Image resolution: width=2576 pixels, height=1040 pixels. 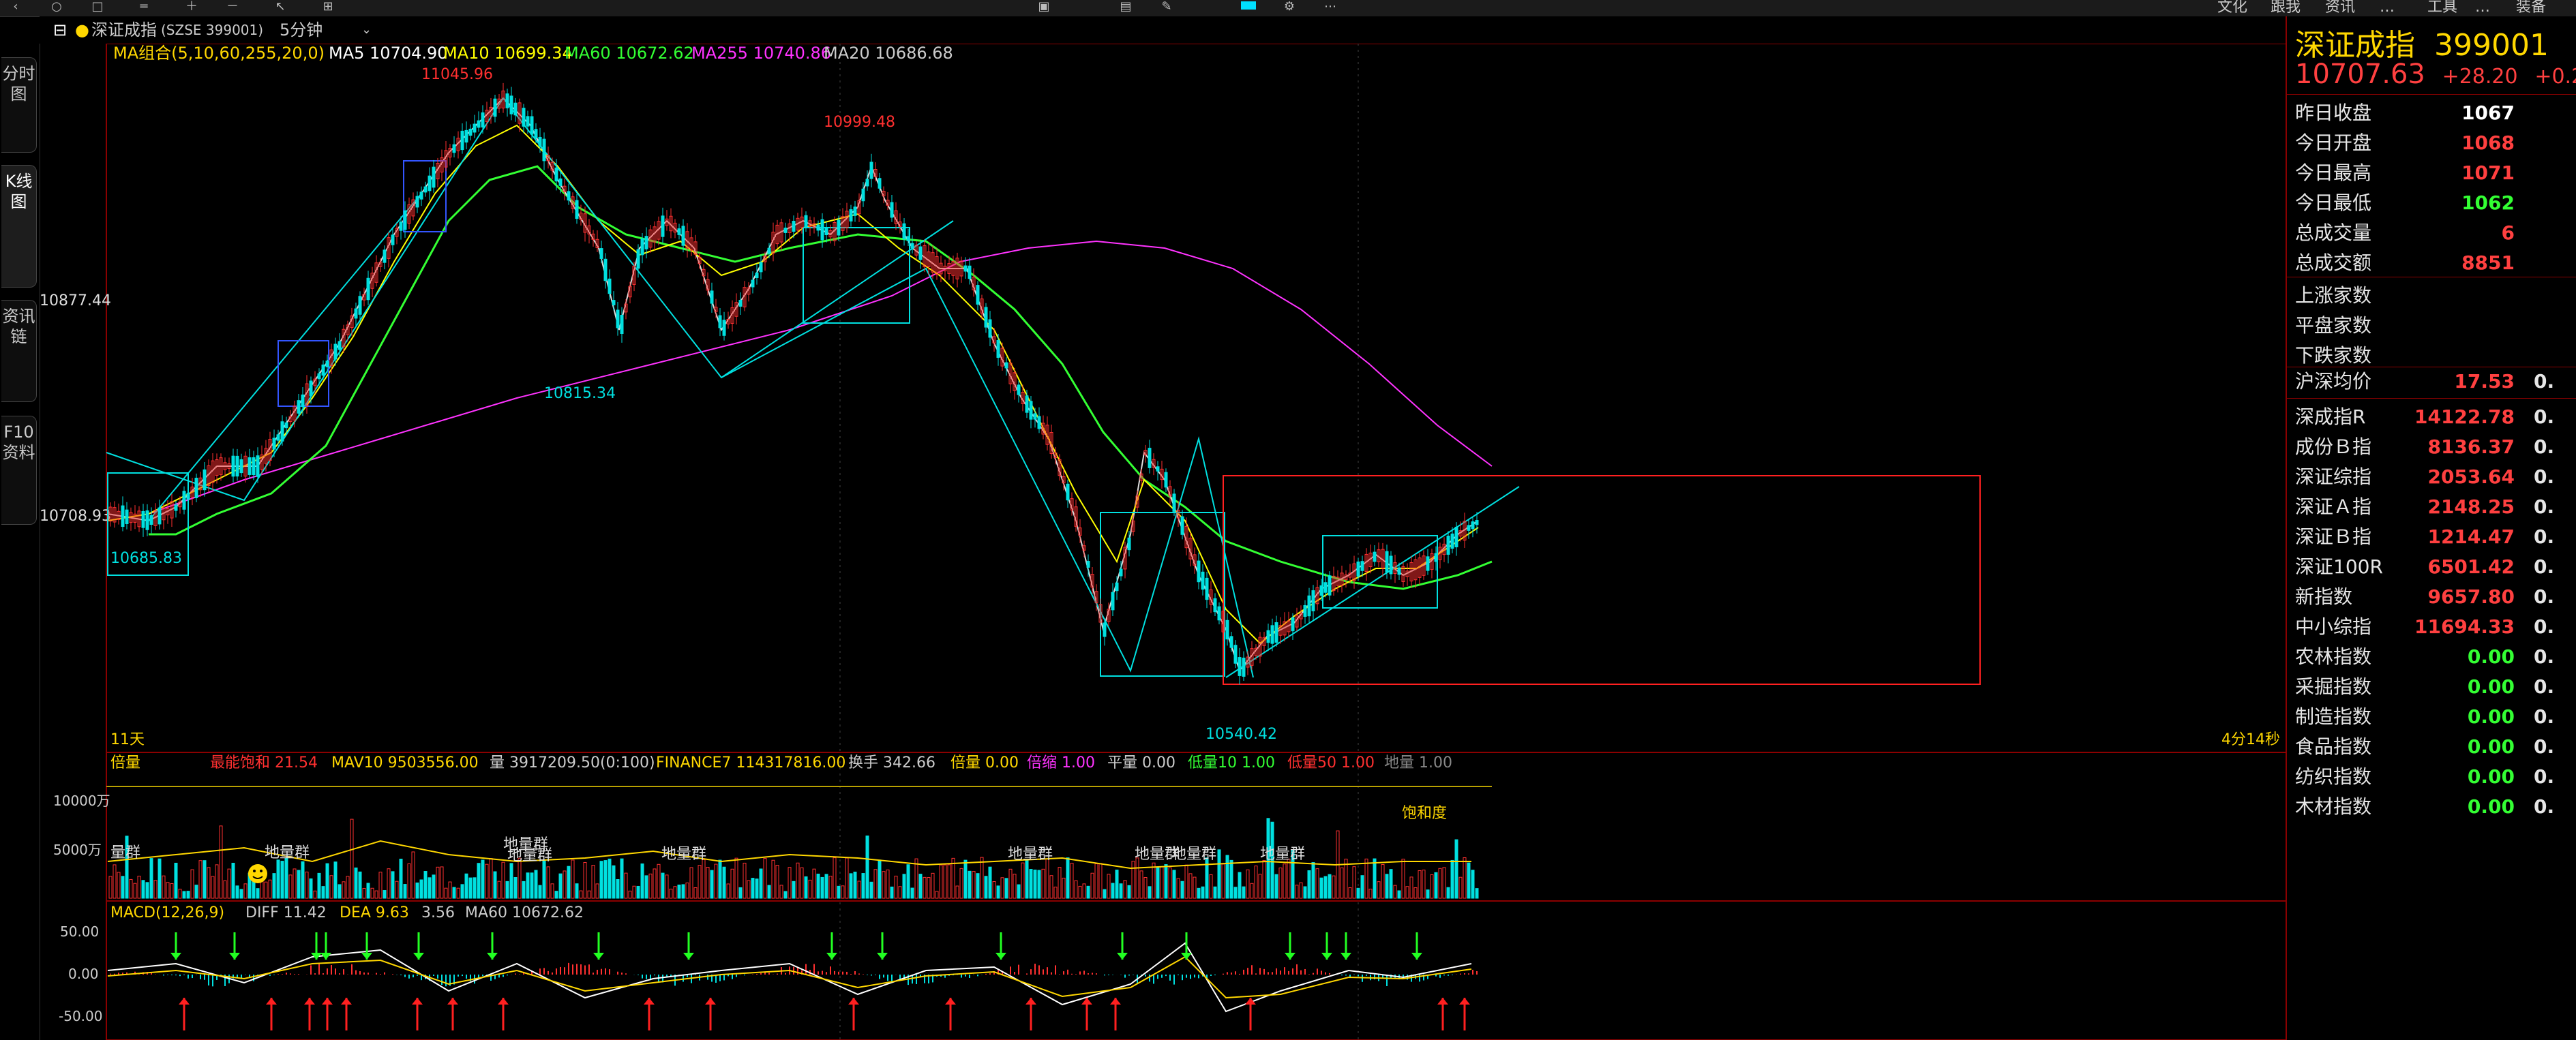 What do you see at coordinates (2435, 687) in the screenshot?
I see `indices-row: 采掘指数 0.00 0.` at bounding box center [2435, 687].